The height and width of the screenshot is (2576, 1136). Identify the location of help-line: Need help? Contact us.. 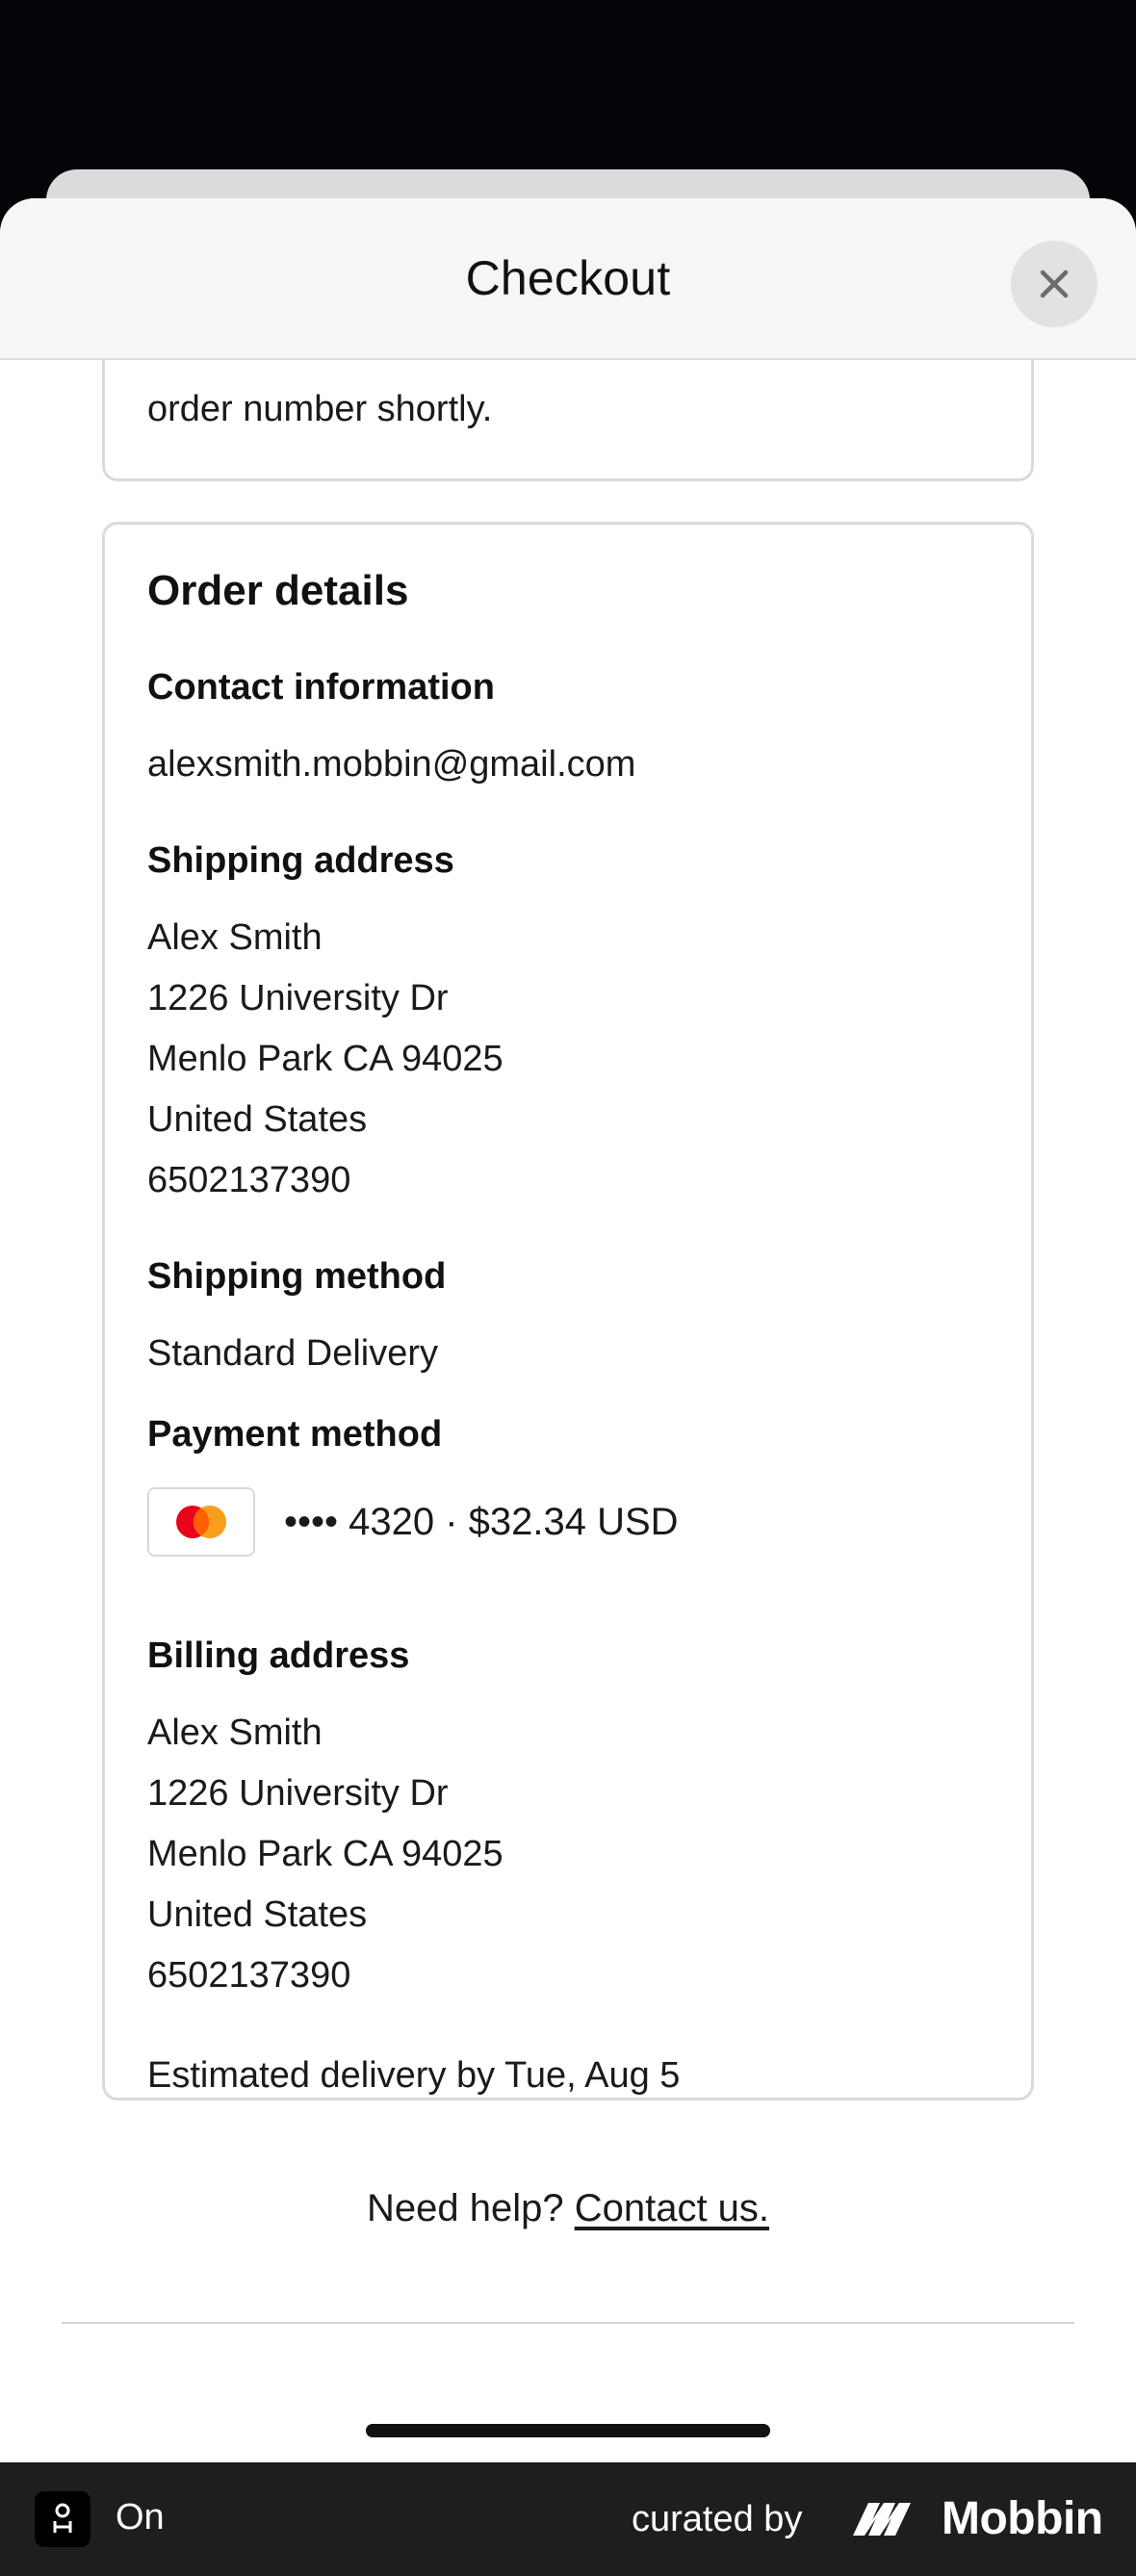
(568, 2208).